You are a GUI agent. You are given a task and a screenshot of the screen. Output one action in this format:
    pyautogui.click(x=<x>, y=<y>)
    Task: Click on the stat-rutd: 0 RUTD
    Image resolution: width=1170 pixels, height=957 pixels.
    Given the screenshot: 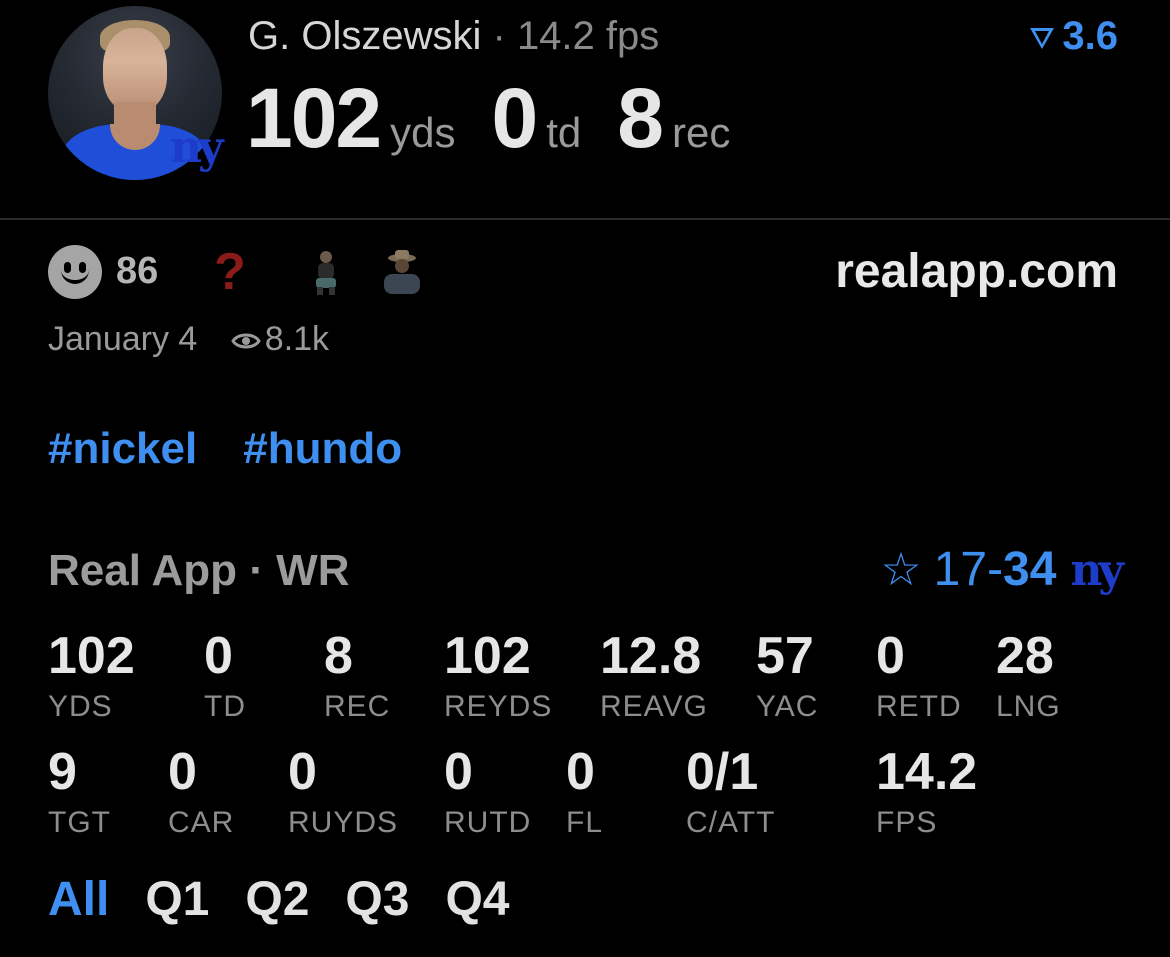 What is the action you would take?
    pyautogui.click(x=487, y=793)
    